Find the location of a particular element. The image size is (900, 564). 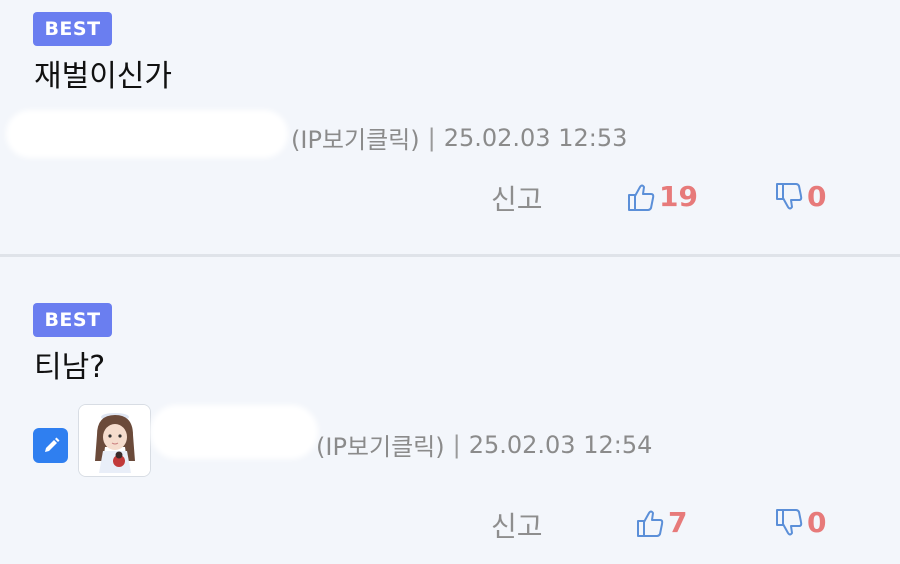

comment-meta: (IP보기클릭) | 25.02.03 12:53 is located at coordinates (459, 137).